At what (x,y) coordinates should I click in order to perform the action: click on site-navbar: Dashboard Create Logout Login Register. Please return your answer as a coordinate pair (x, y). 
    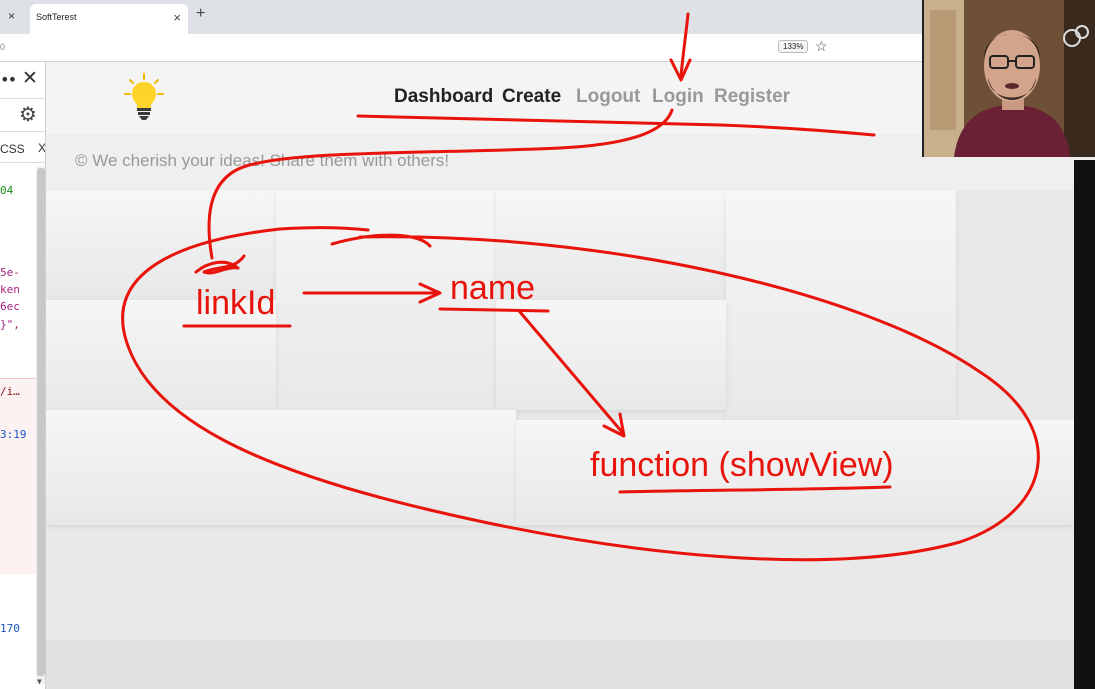
    Looking at the image, I should click on (560, 98).